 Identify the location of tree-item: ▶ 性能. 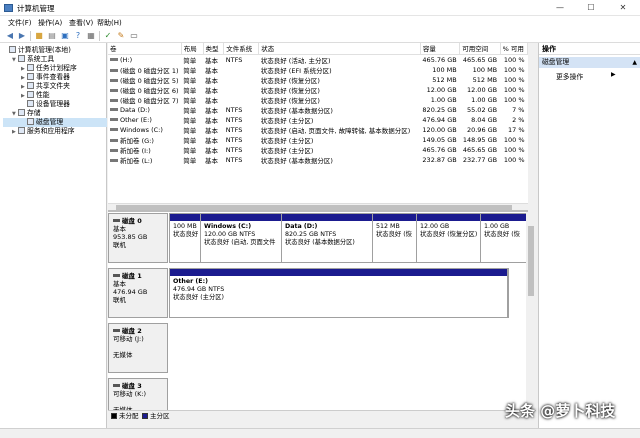
(55, 95).